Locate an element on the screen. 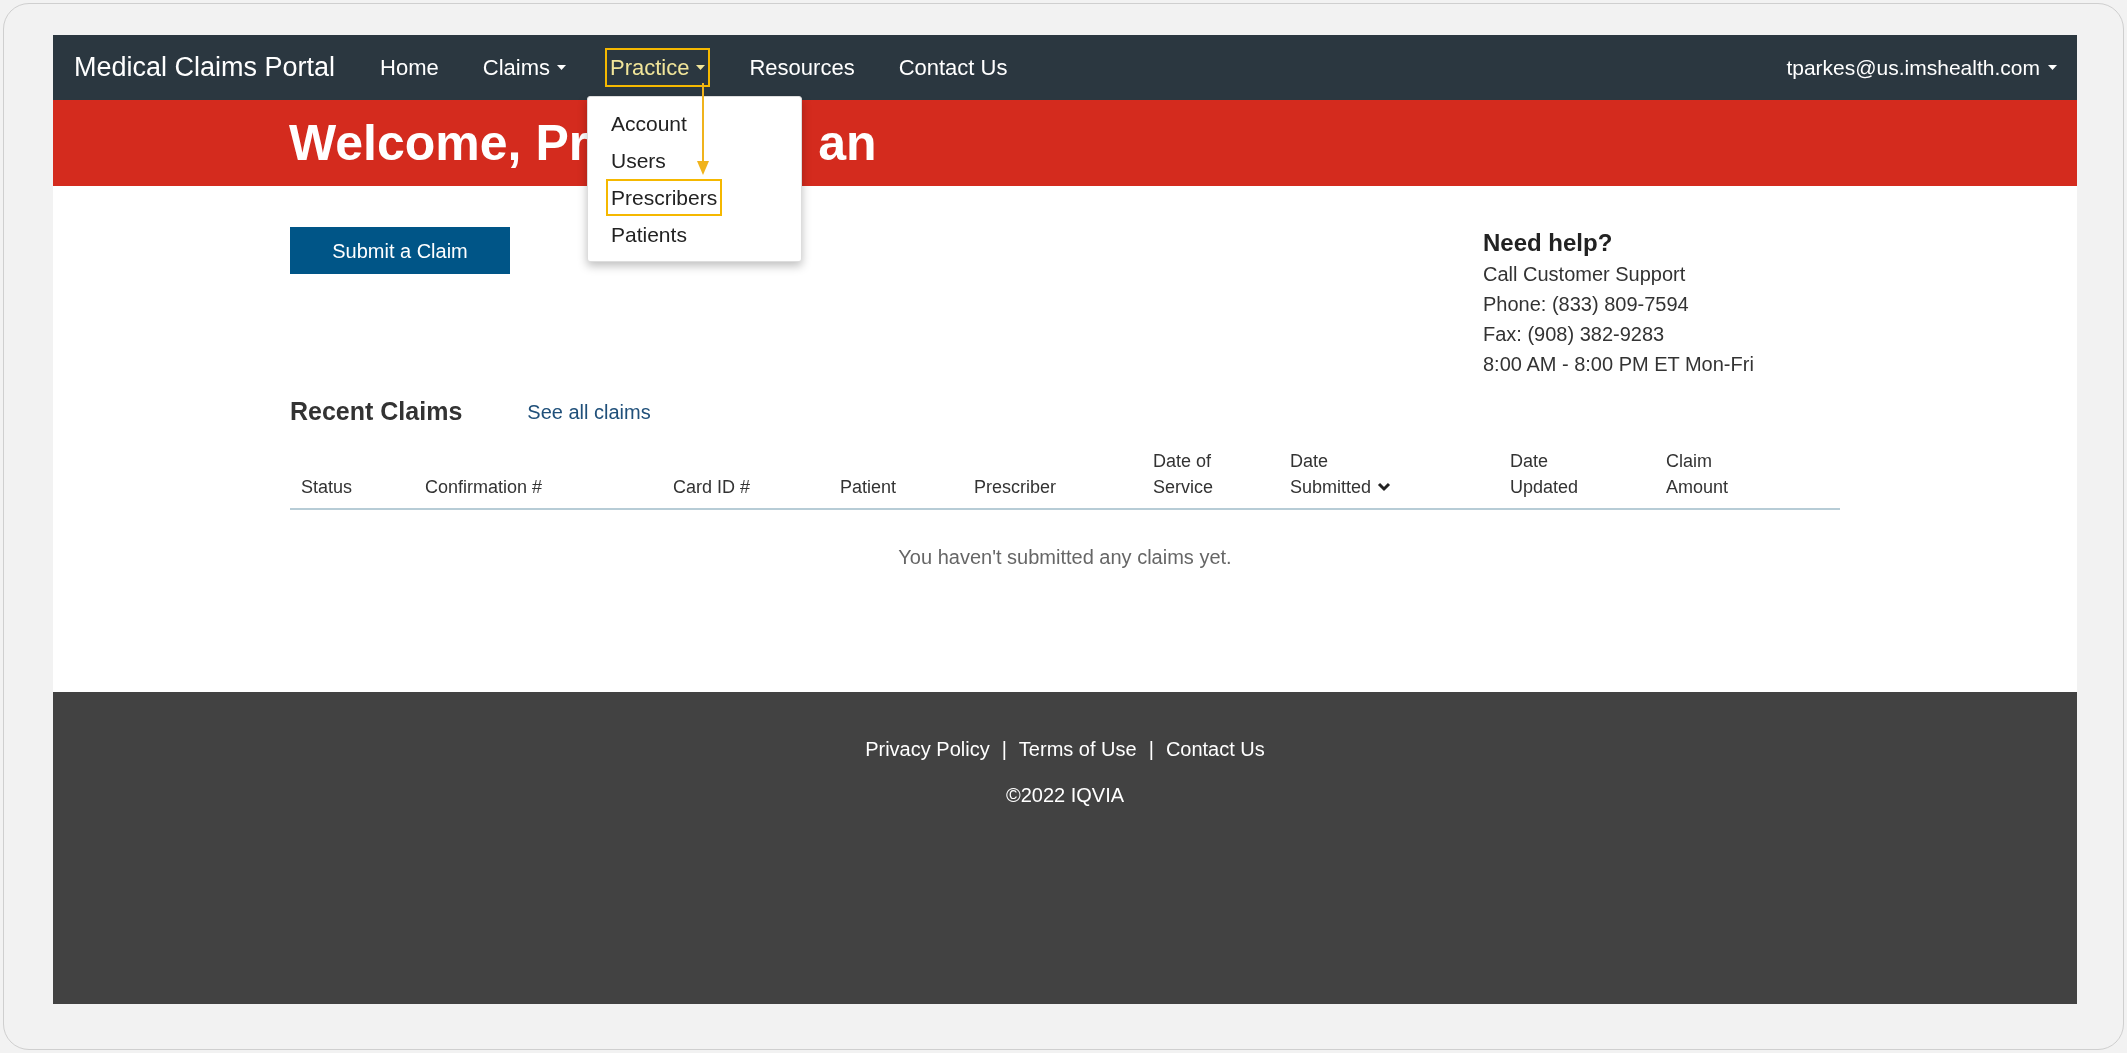 The height and width of the screenshot is (1053, 2127). welcome-heading: an is located at coordinates (847, 143).